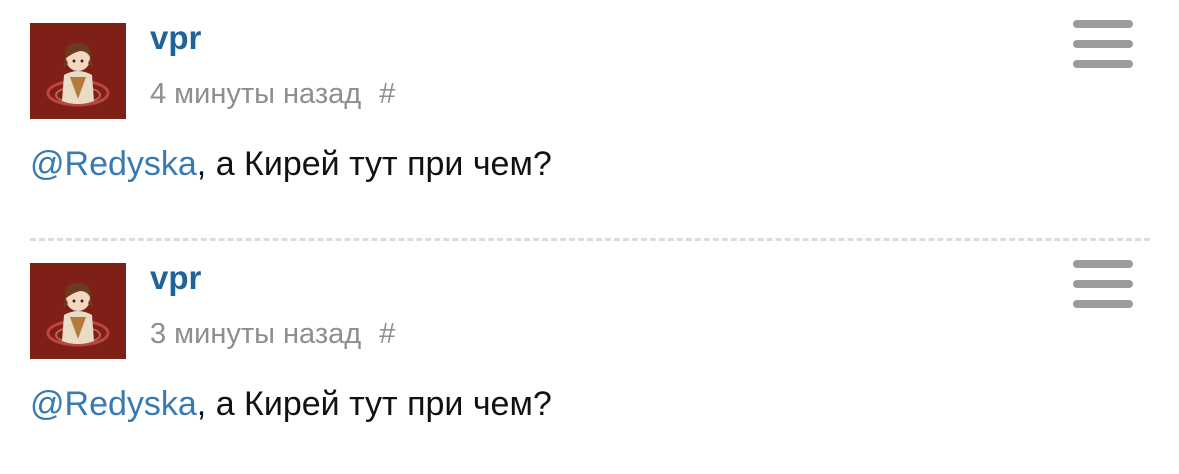 This screenshot has height=474, width=1179. I want to click on comment-meta: 3 минуты назад #, so click(272, 334).